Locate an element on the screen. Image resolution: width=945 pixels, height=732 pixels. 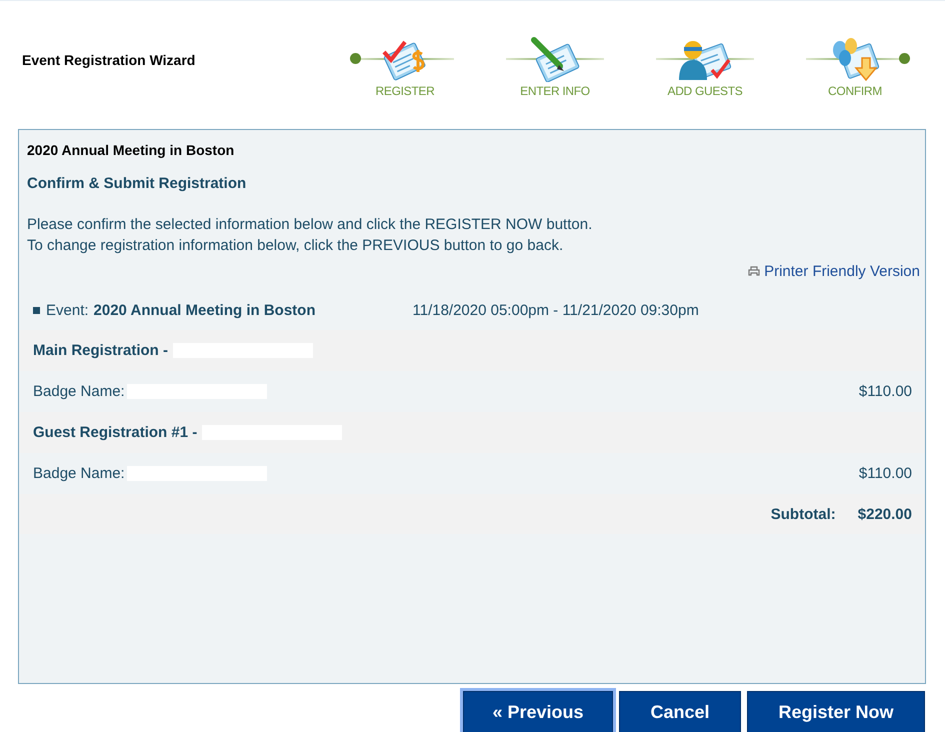
event-name: 2020 Annual Meeting in Boston is located at coordinates (205, 310).